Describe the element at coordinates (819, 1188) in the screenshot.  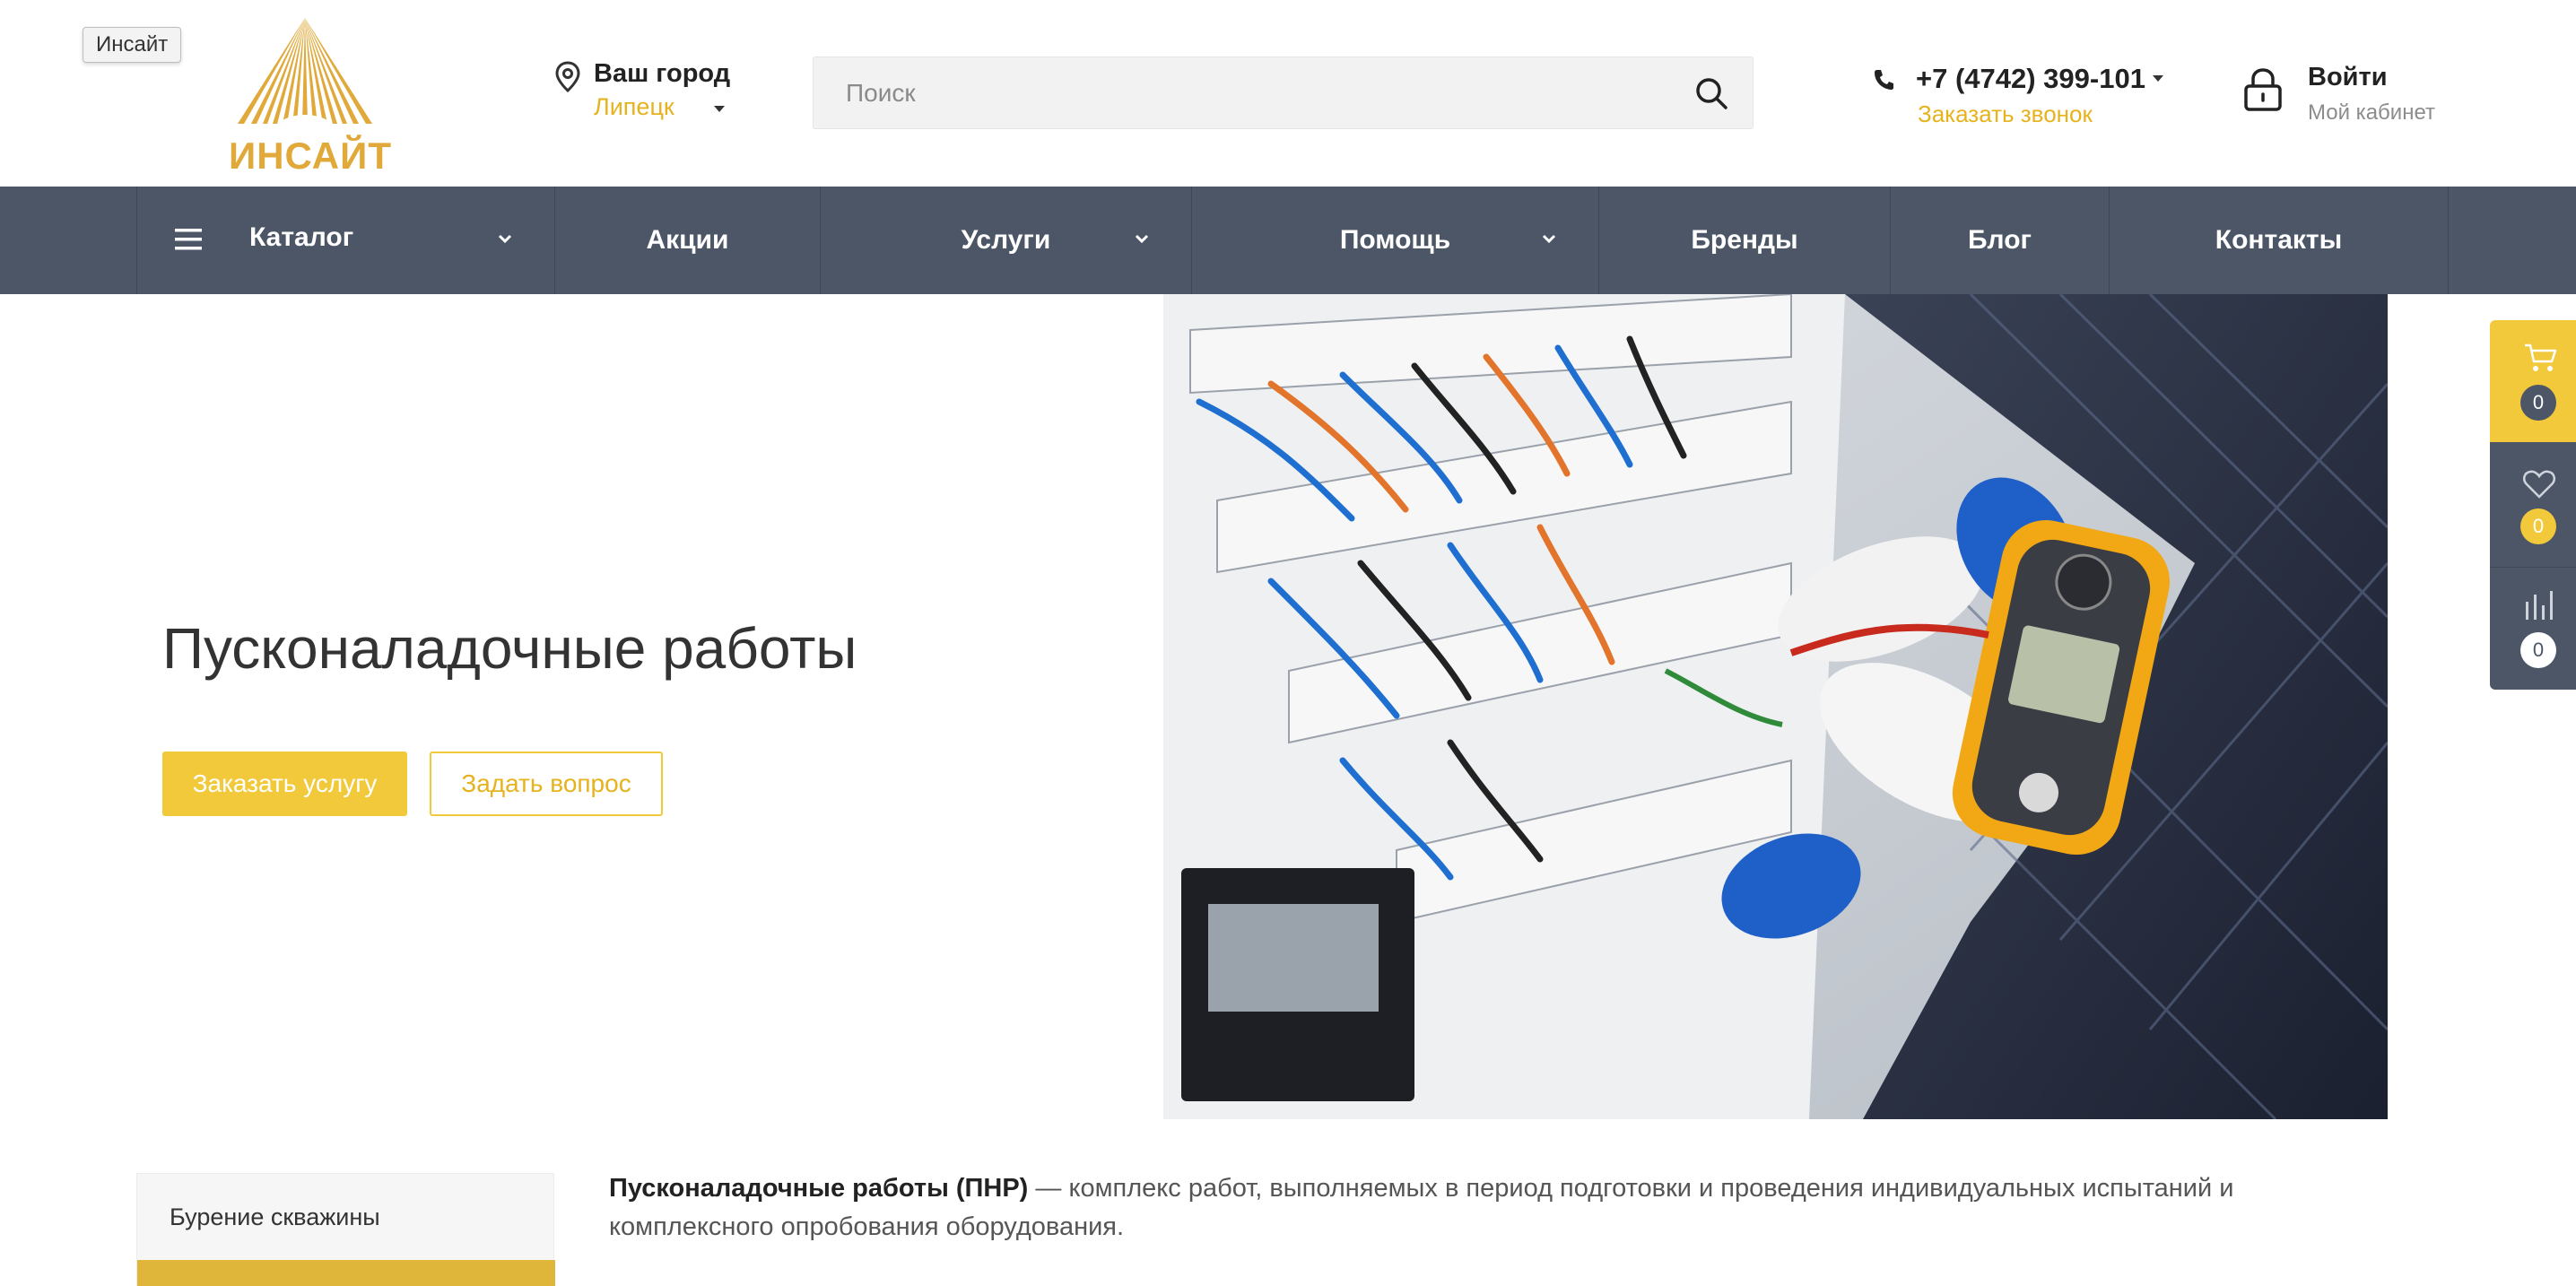
I see `description-bold: Пусконаладочные работы (ПНР)` at that location.